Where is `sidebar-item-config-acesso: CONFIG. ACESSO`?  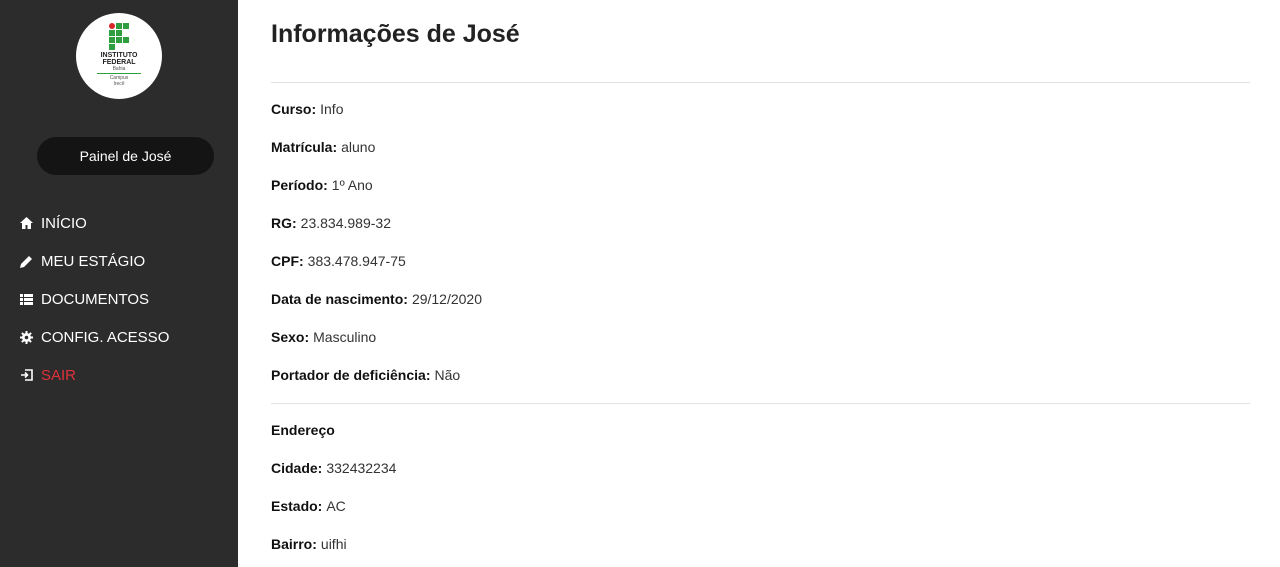 sidebar-item-config-acesso: CONFIG. ACESSO is located at coordinates (94, 337).